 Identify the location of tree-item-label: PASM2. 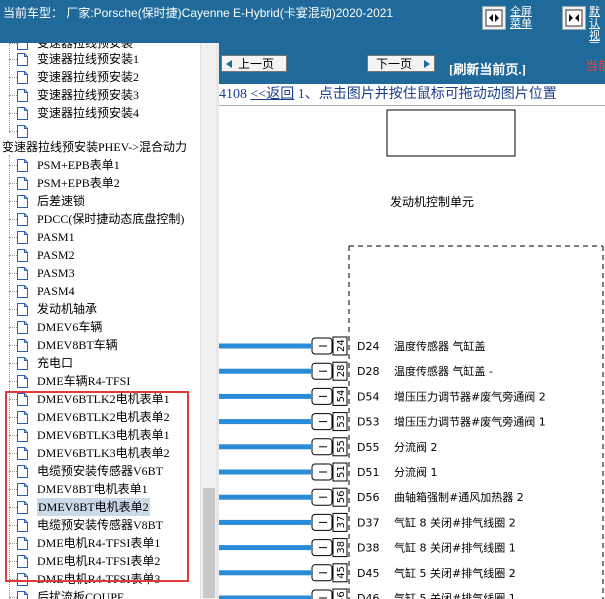
(56, 255).